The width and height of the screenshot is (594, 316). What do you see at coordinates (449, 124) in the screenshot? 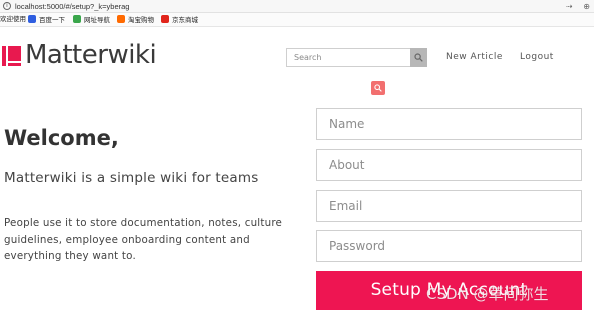
I see `name-field` at bounding box center [449, 124].